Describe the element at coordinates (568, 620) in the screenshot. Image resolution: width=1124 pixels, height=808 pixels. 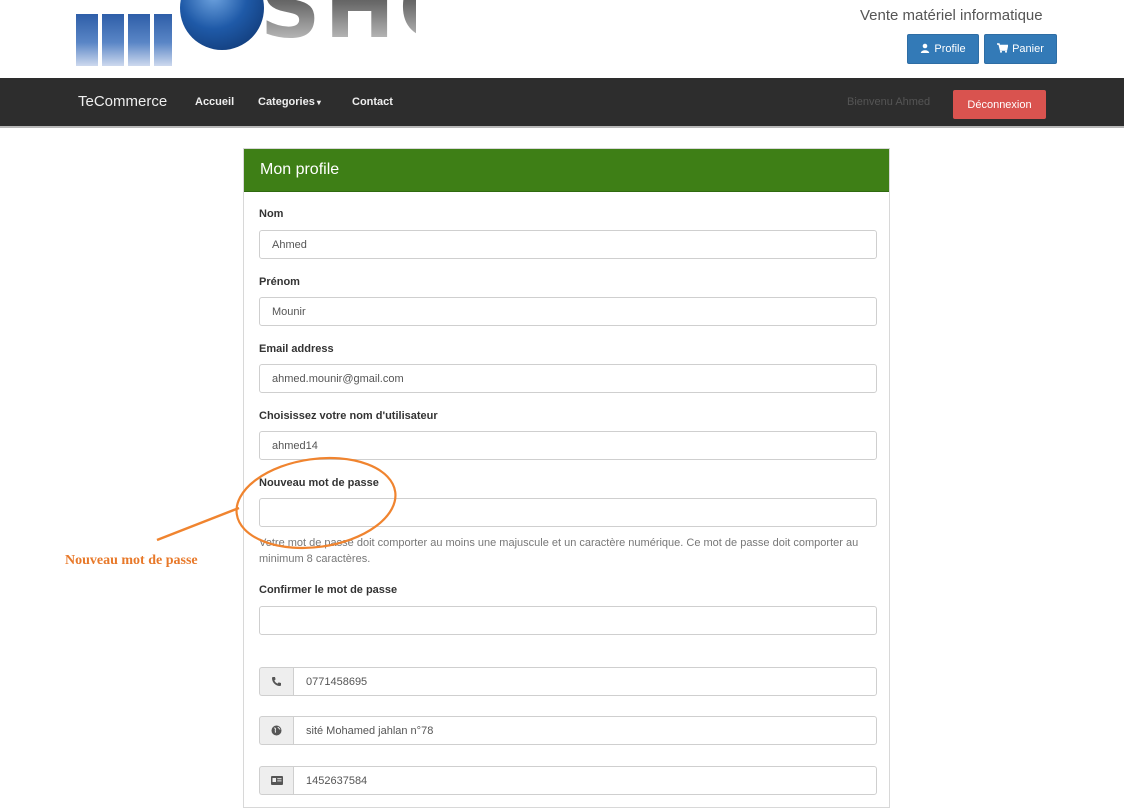
I see `confirm-password-input` at that location.